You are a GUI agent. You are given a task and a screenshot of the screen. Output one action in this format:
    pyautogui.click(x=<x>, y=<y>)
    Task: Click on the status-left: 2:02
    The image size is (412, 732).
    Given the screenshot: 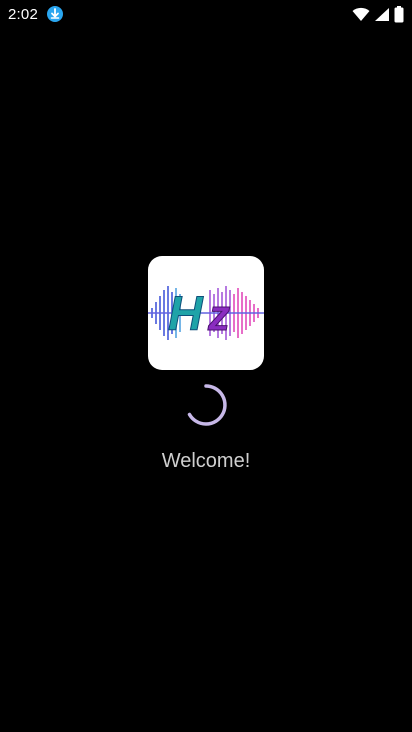 What is the action you would take?
    pyautogui.click(x=36, y=14)
    